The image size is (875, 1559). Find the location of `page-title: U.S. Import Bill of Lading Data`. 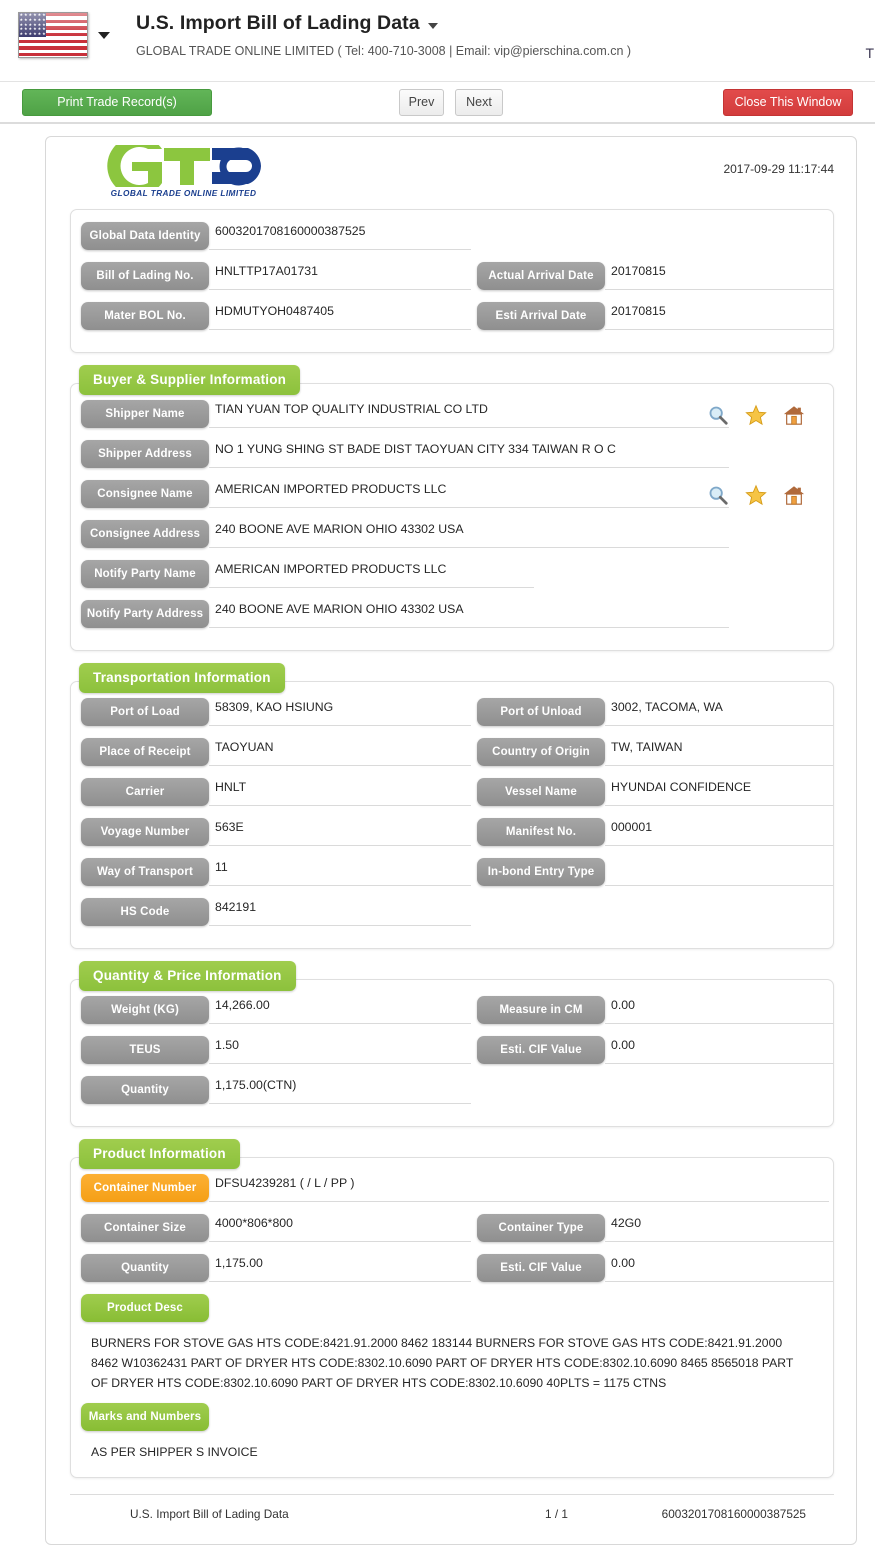

page-title: U.S. Import Bill of Lading Data is located at coordinates (383, 23).